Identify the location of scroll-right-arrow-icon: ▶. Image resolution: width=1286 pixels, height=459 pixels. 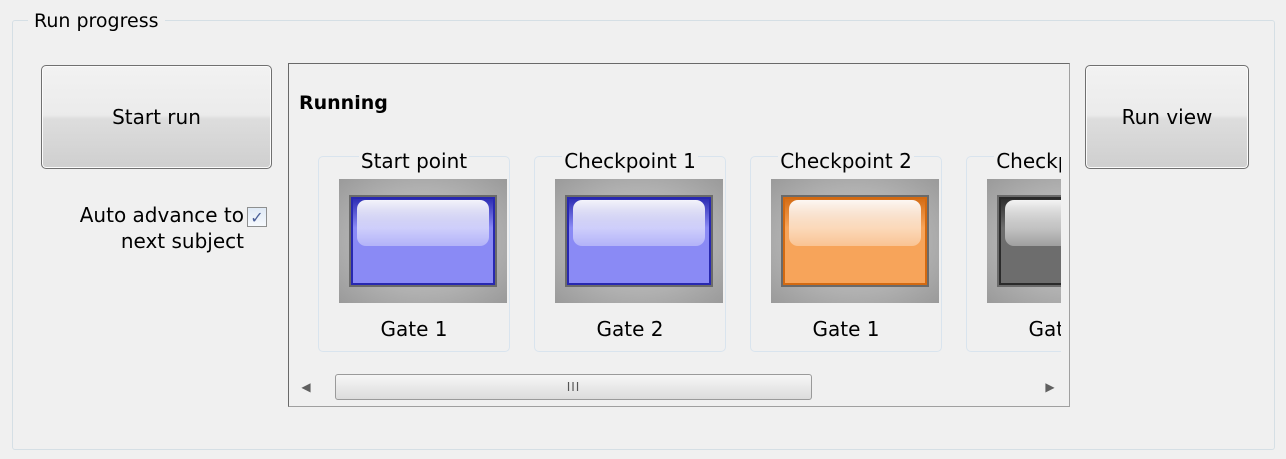
(1050, 387).